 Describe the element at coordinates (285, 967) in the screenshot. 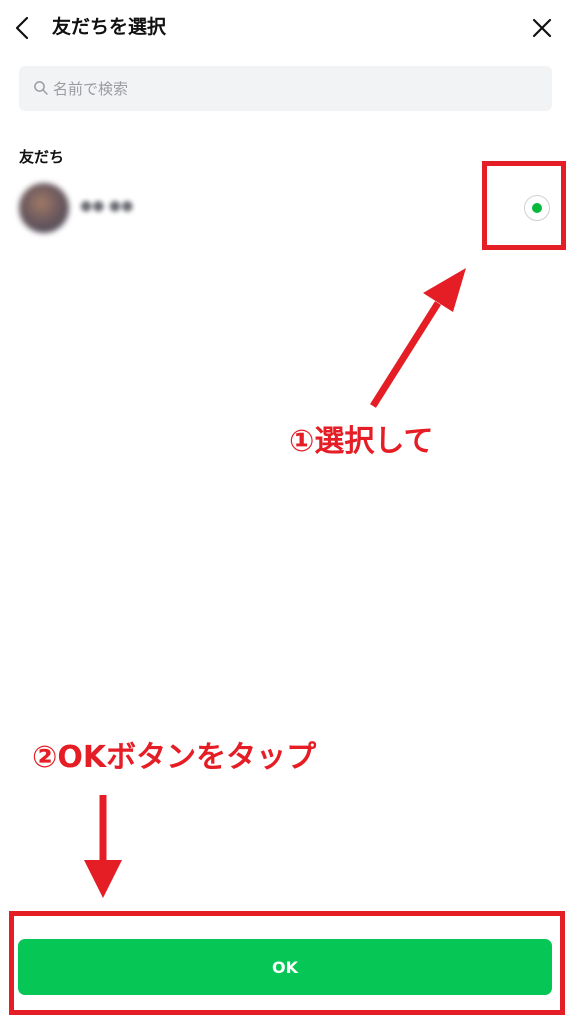

I see `ok-button: OK` at that location.